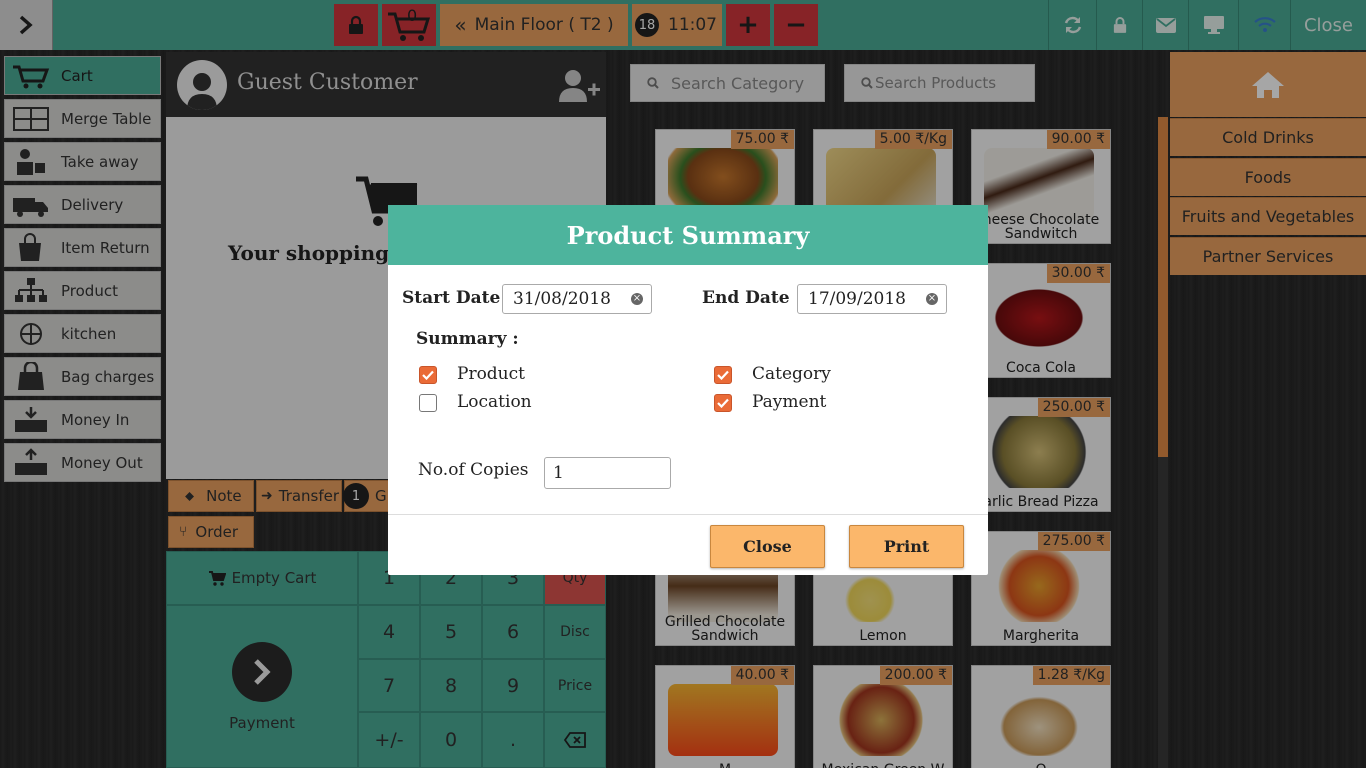  Describe the element at coordinates (428, 403) in the screenshot. I see `location-checkbox` at that location.